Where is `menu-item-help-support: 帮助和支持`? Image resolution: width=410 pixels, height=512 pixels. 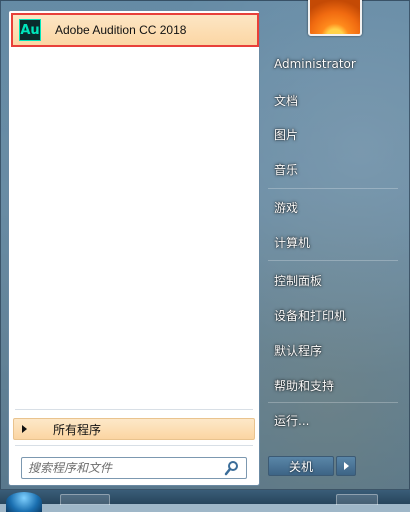 menu-item-help-support: 帮助和支持 is located at coordinates (334, 385).